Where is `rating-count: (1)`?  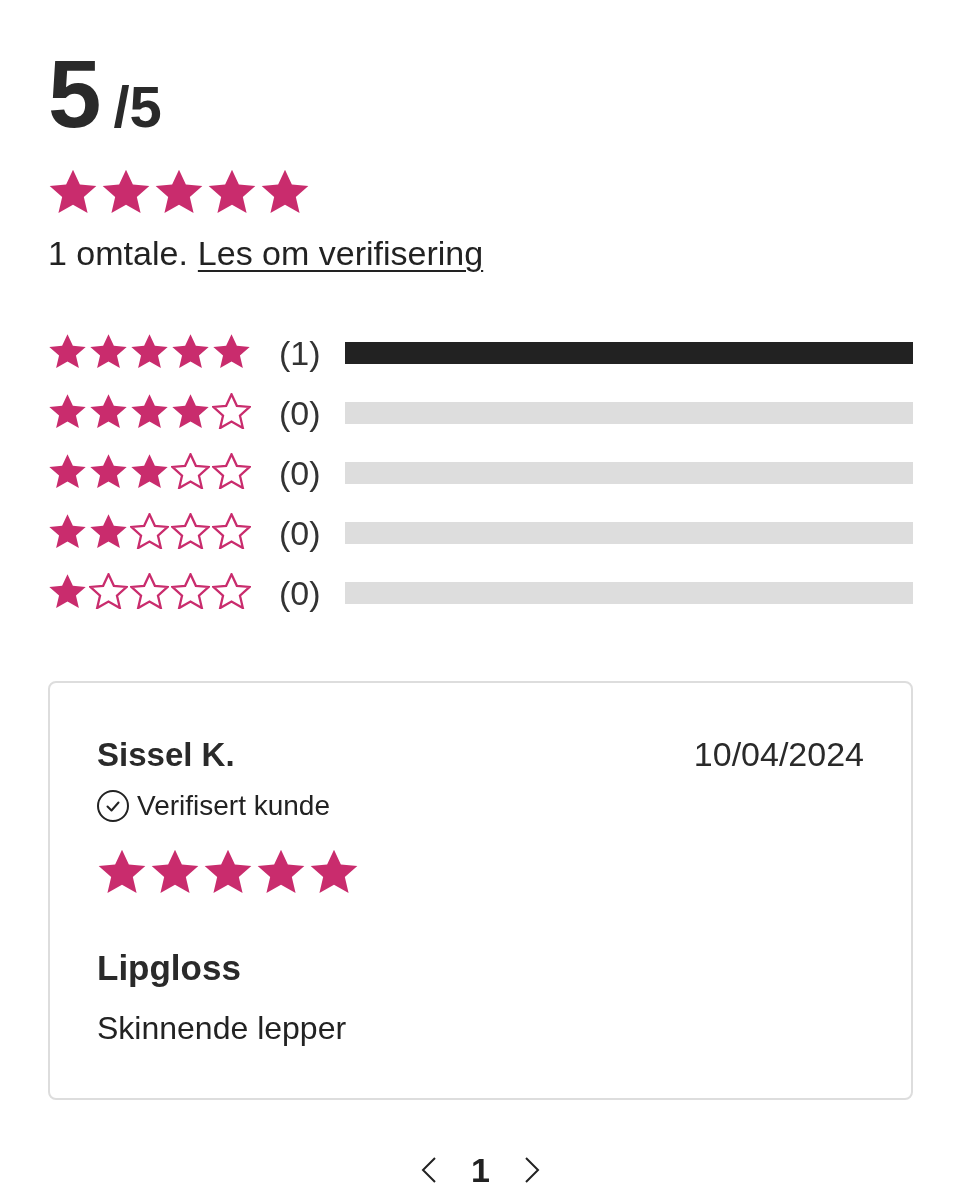 rating-count: (1) is located at coordinates (300, 352).